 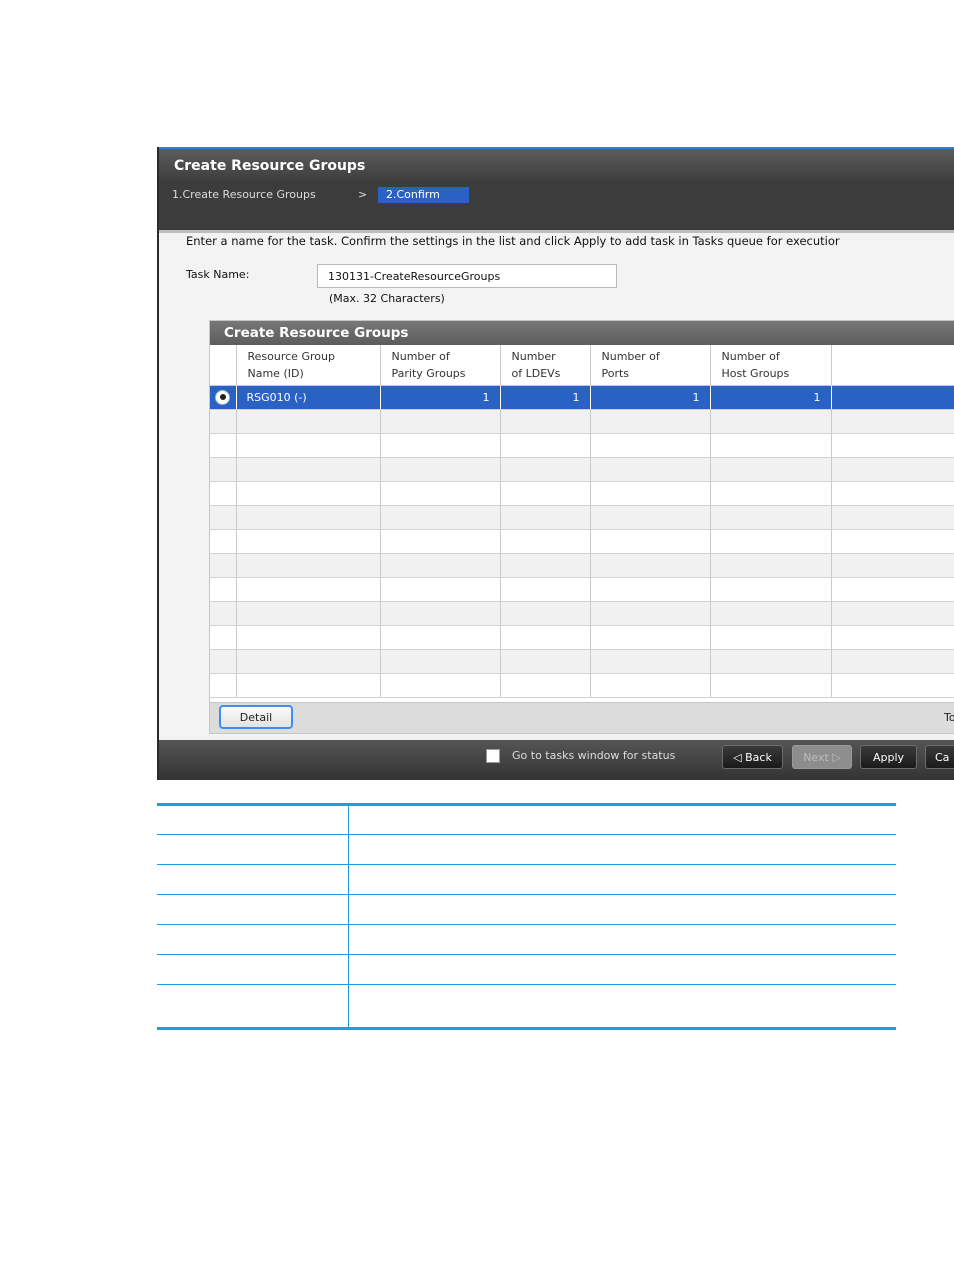 What do you see at coordinates (892, 365) in the screenshot?
I see `column-header-blank` at bounding box center [892, 365].